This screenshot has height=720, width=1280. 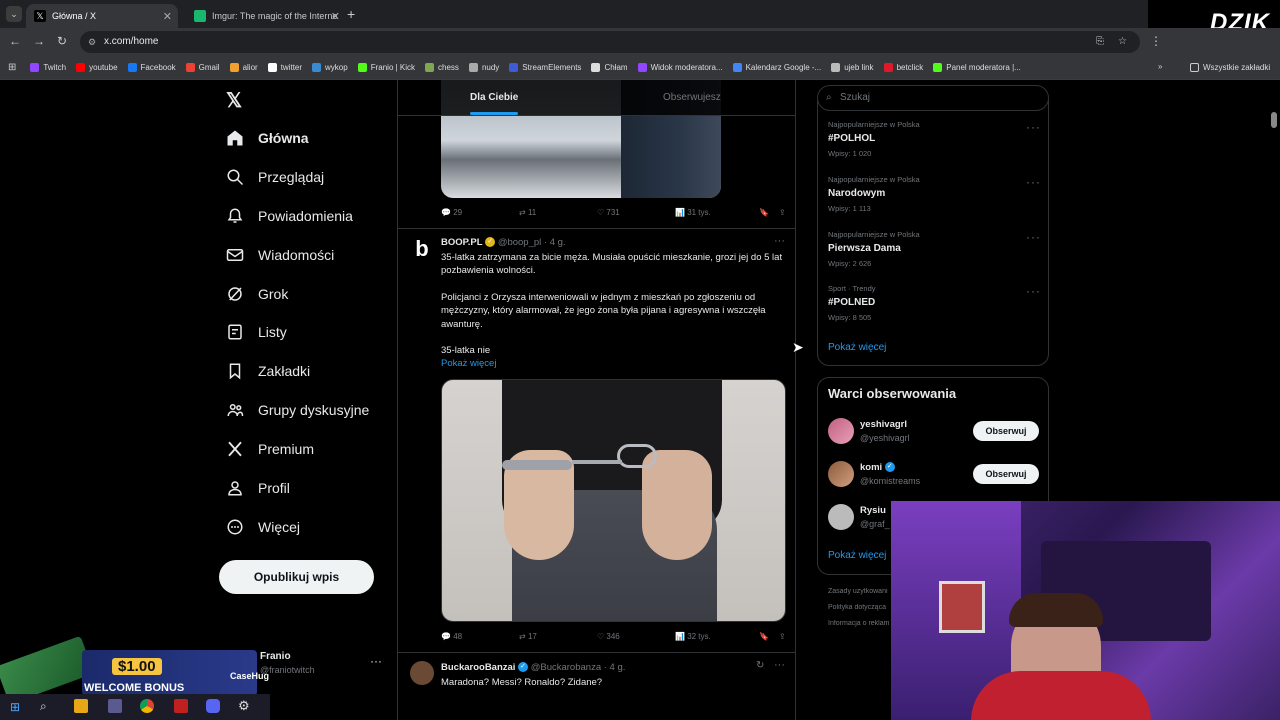 I want to click on menu-icon: ⋮, so click(x=1156, y=41).